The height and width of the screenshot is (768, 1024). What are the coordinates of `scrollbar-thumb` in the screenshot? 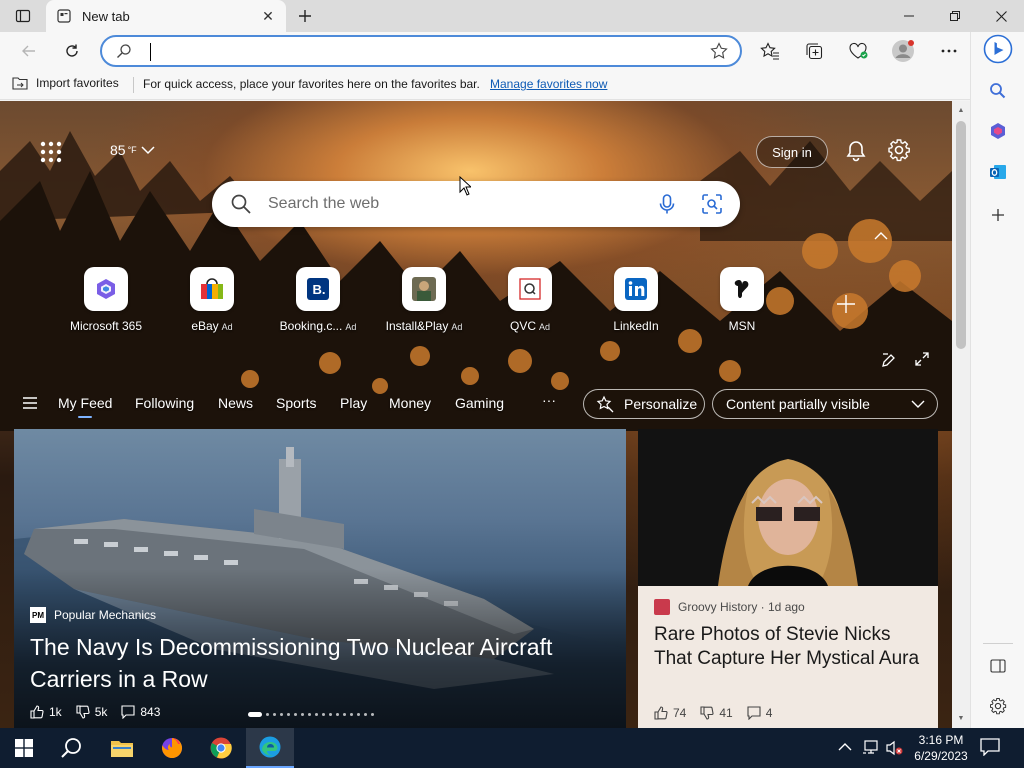 It's located at (961, 235).